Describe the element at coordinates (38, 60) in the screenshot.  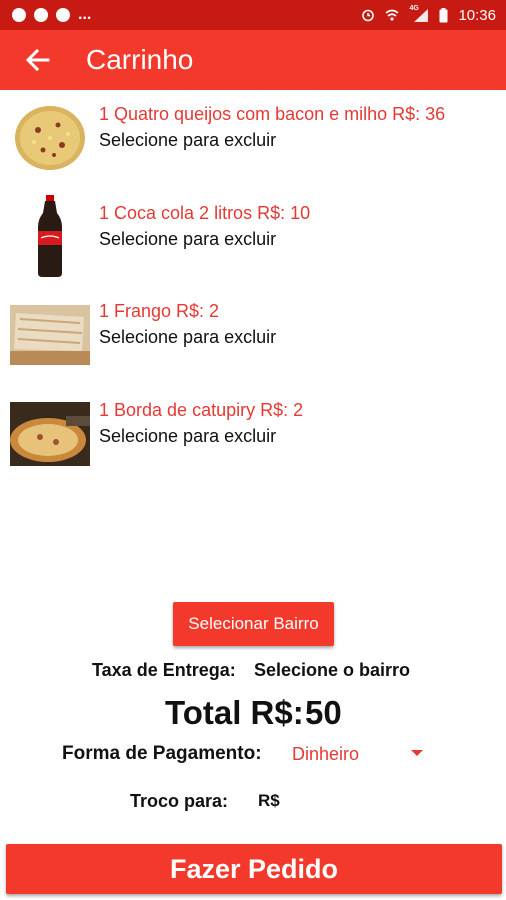
I see `arrow-left-icon` at that location.